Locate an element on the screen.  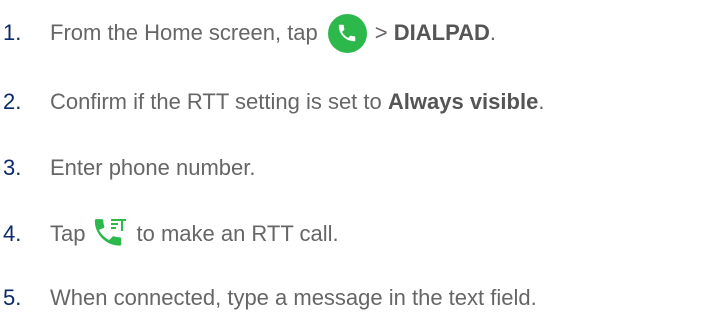
step-number: 2. is located at coordinates (12, 101).